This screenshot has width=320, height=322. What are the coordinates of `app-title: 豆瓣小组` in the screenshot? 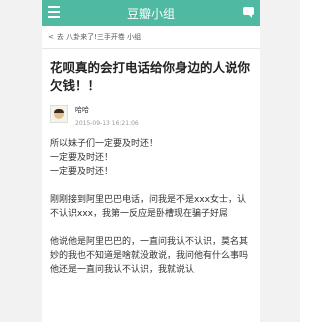 It's located at (150, 13).